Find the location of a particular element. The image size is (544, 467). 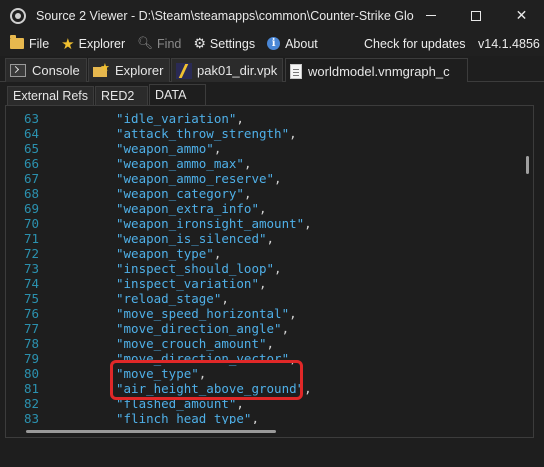

code-line: 63 "idle_variation", is located at coordinates (263, 118).